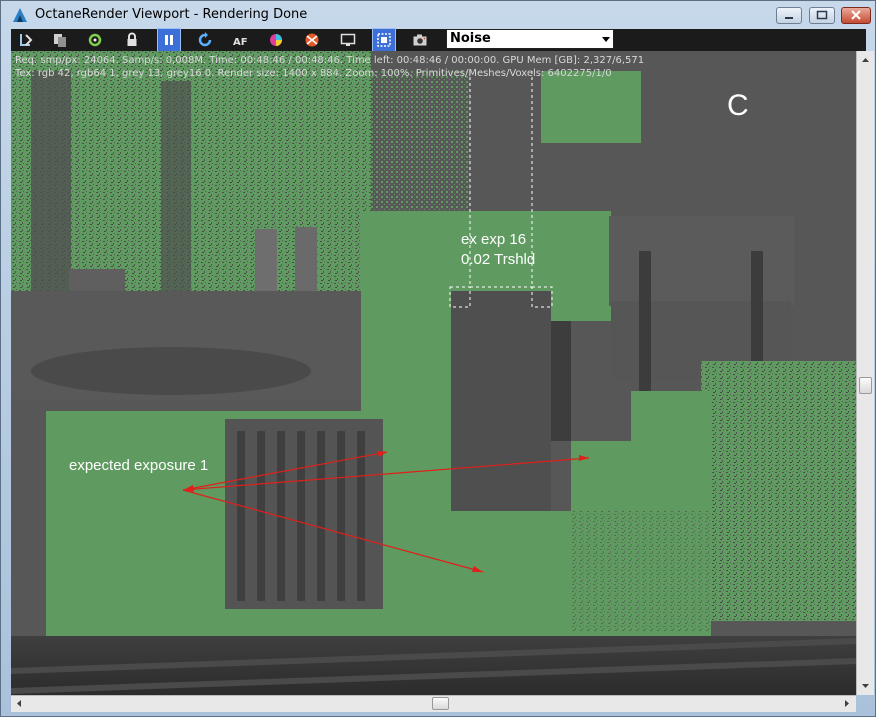  I want to click on camera-button, so click(420, 40).